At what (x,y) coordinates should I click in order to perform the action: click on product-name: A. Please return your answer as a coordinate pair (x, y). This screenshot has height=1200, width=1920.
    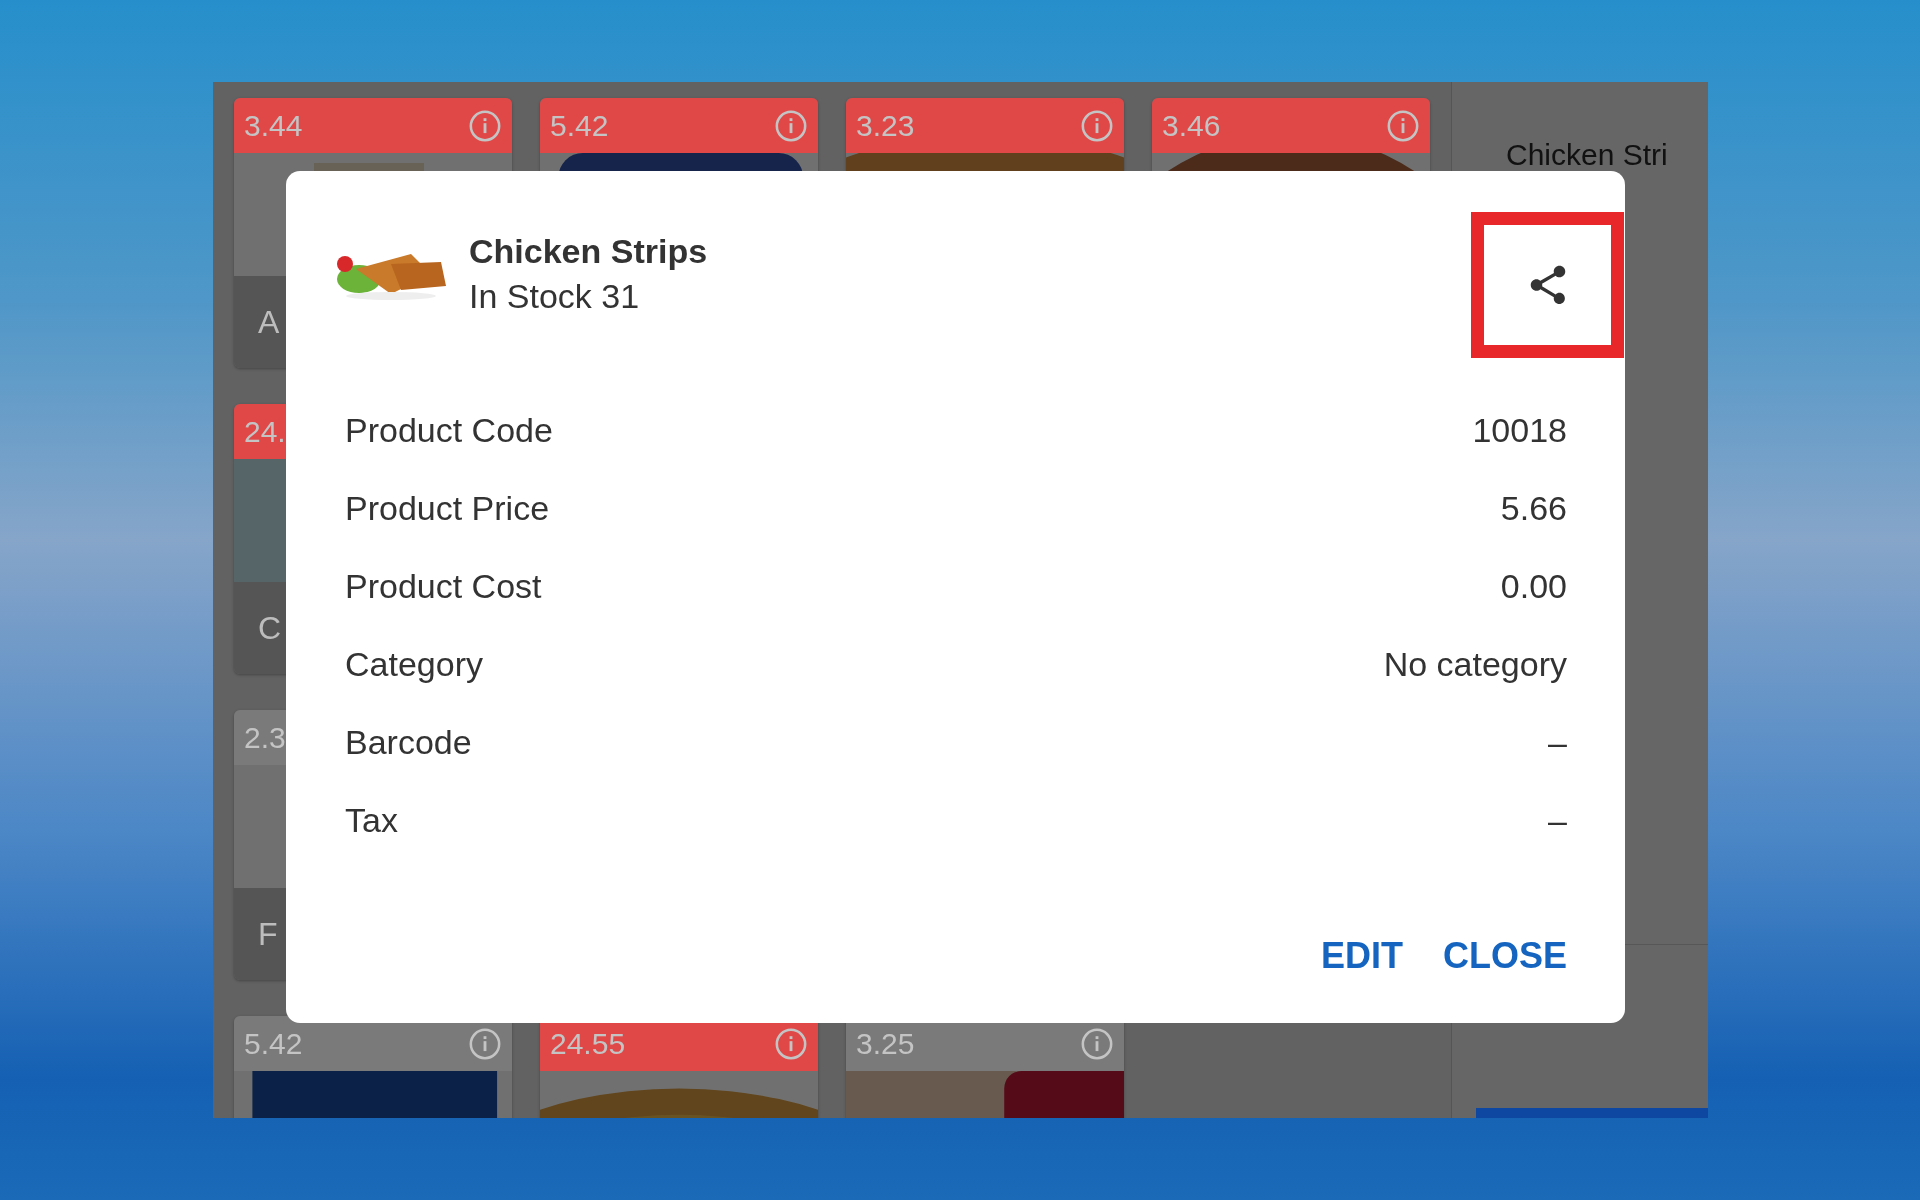
    Looking at the image, I should click on (269, 322).